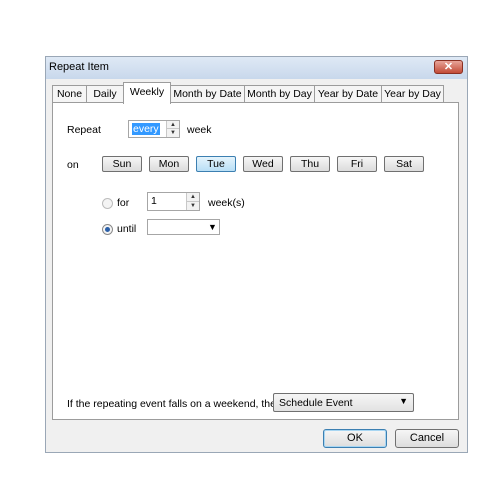 The width and height of the screenshot is (500, 500). I want to click on cancel-button: Cancel, so click(427, 438).